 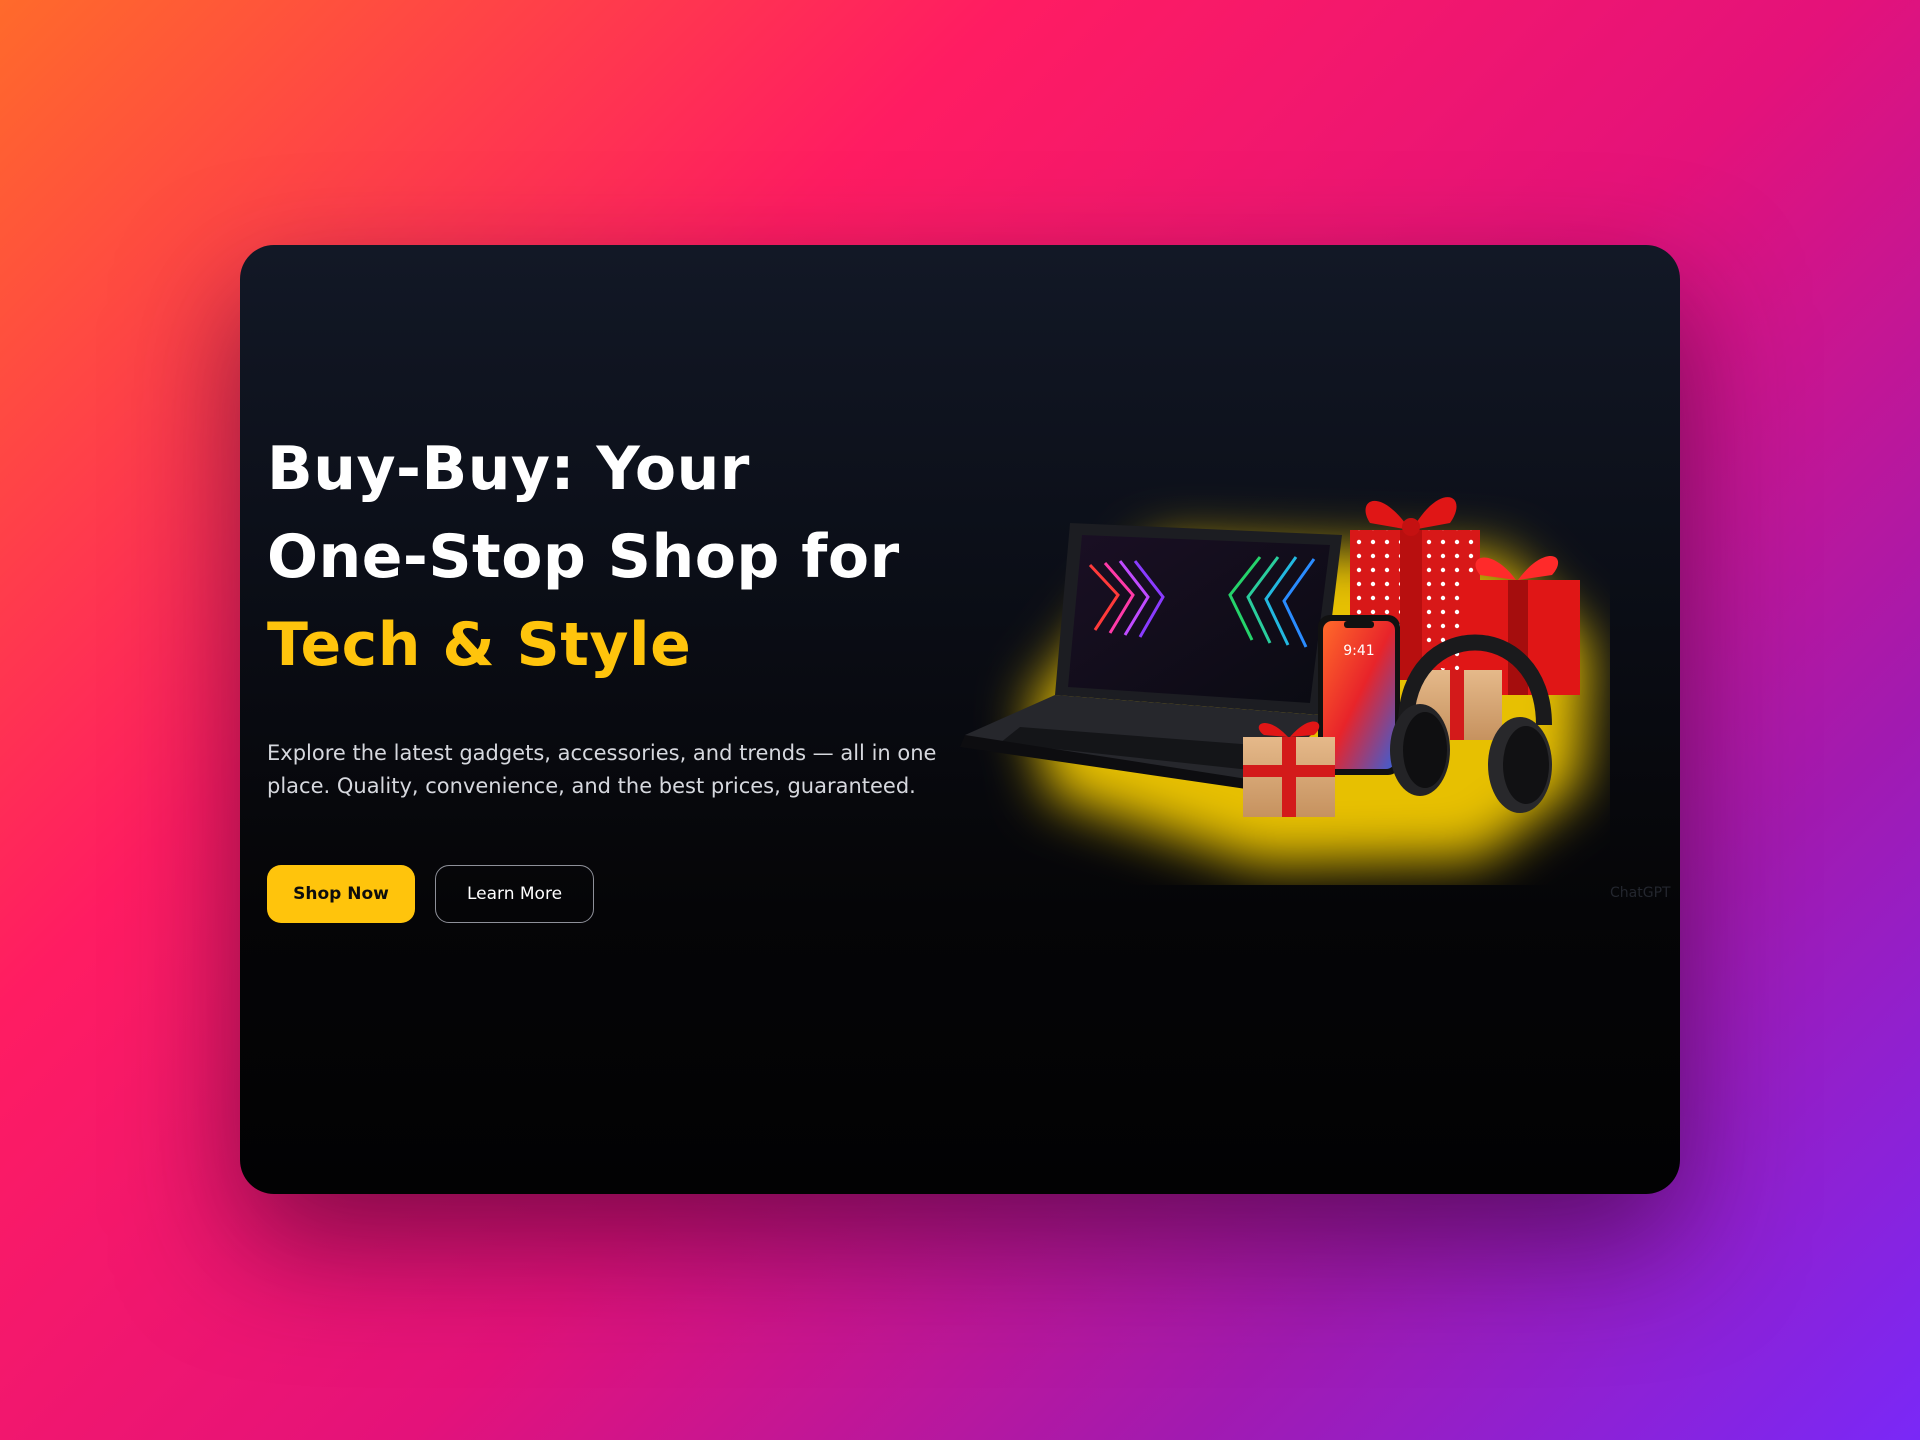 I want to click on headline-line-2: One-Stop Shop for, so click(x=583, y=557).